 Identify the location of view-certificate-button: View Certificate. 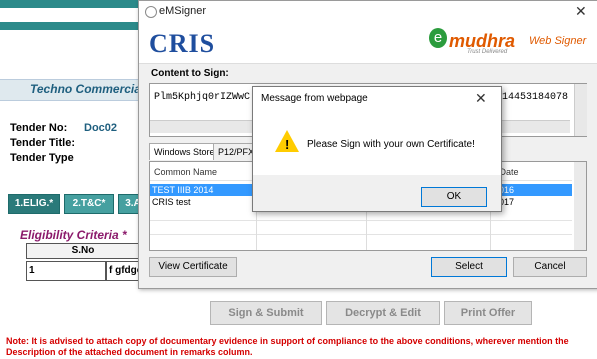
(193, 267).